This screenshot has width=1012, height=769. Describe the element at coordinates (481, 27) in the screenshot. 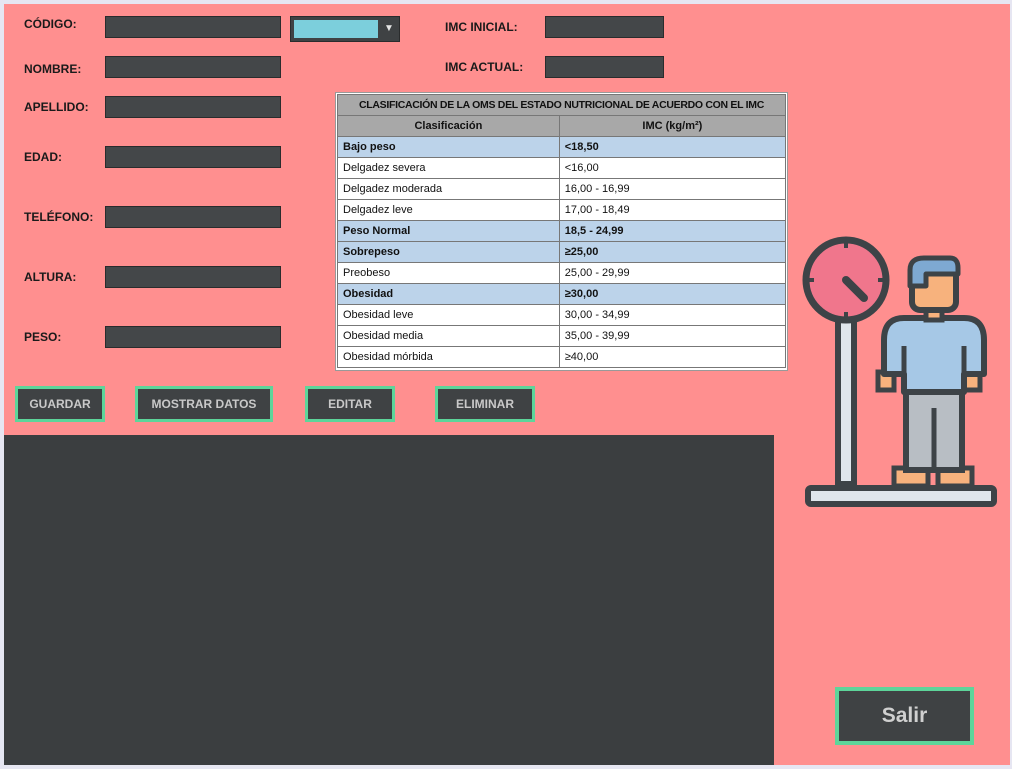

I see `imc-inicial-label: IMC INICIAL:` at that location.